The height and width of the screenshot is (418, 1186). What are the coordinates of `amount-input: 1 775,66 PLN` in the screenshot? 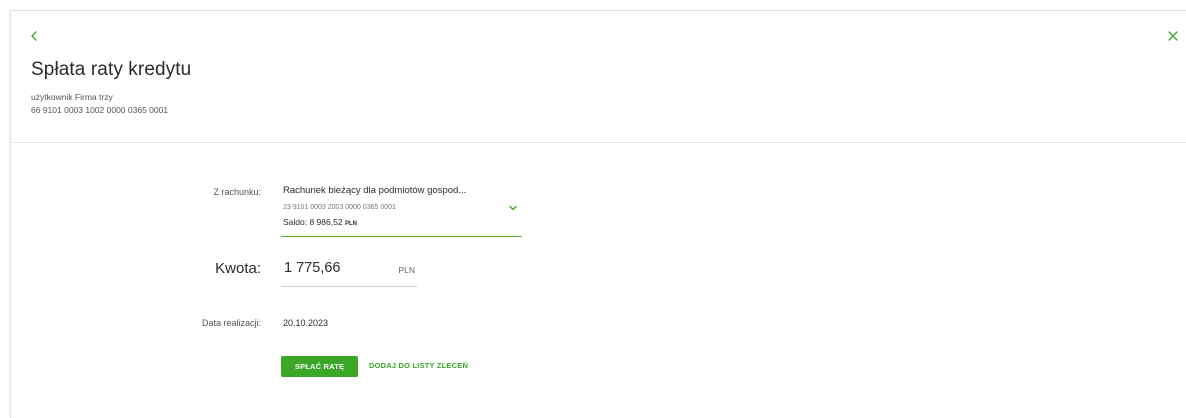 It's located at (349, 272).